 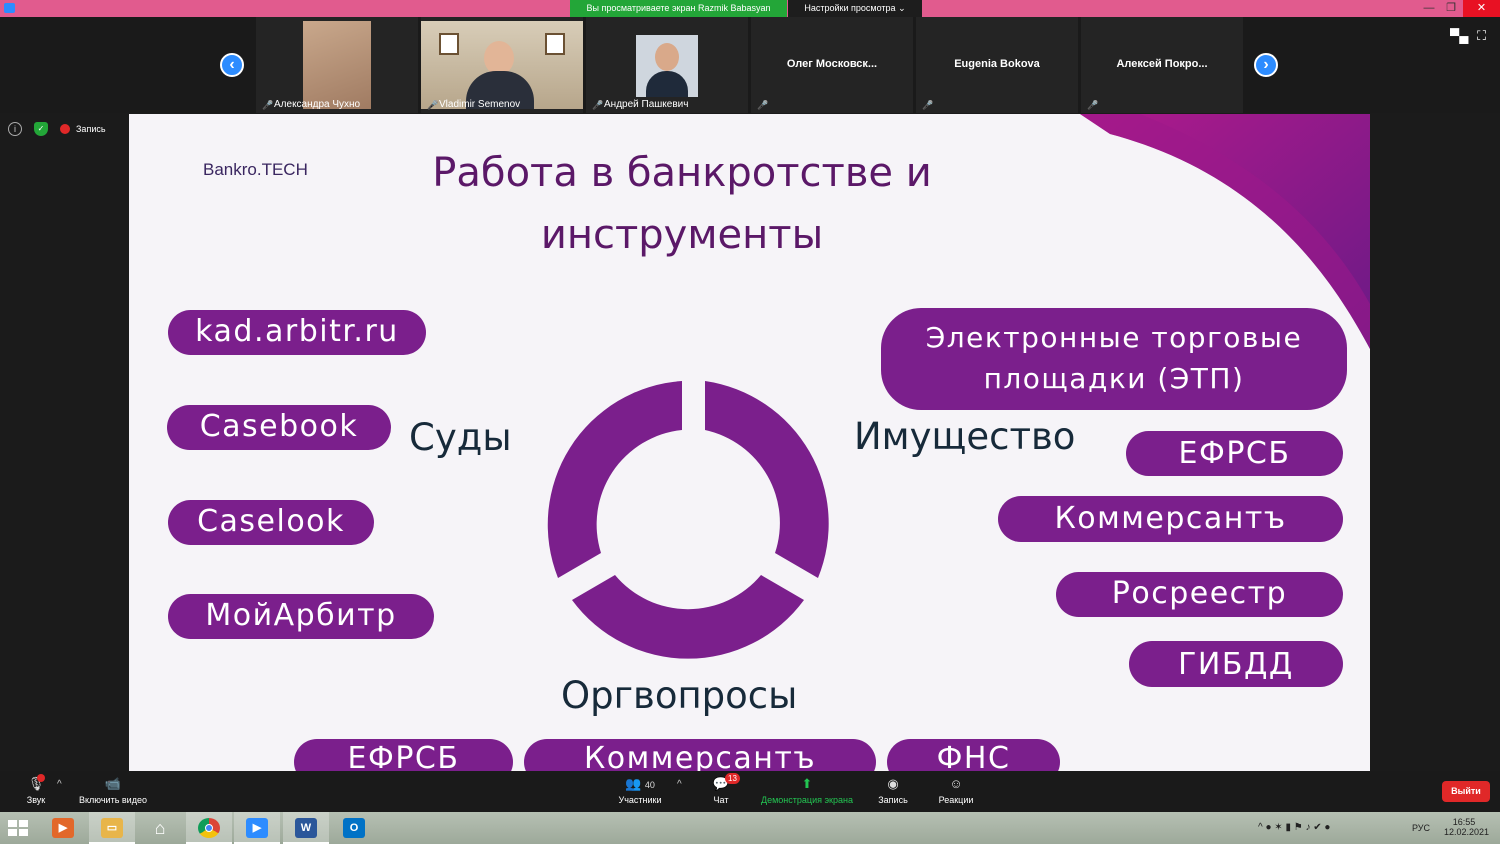 I want to click on pill-org-kommersant: Коммерсантъ, so click(x=700, y=755).